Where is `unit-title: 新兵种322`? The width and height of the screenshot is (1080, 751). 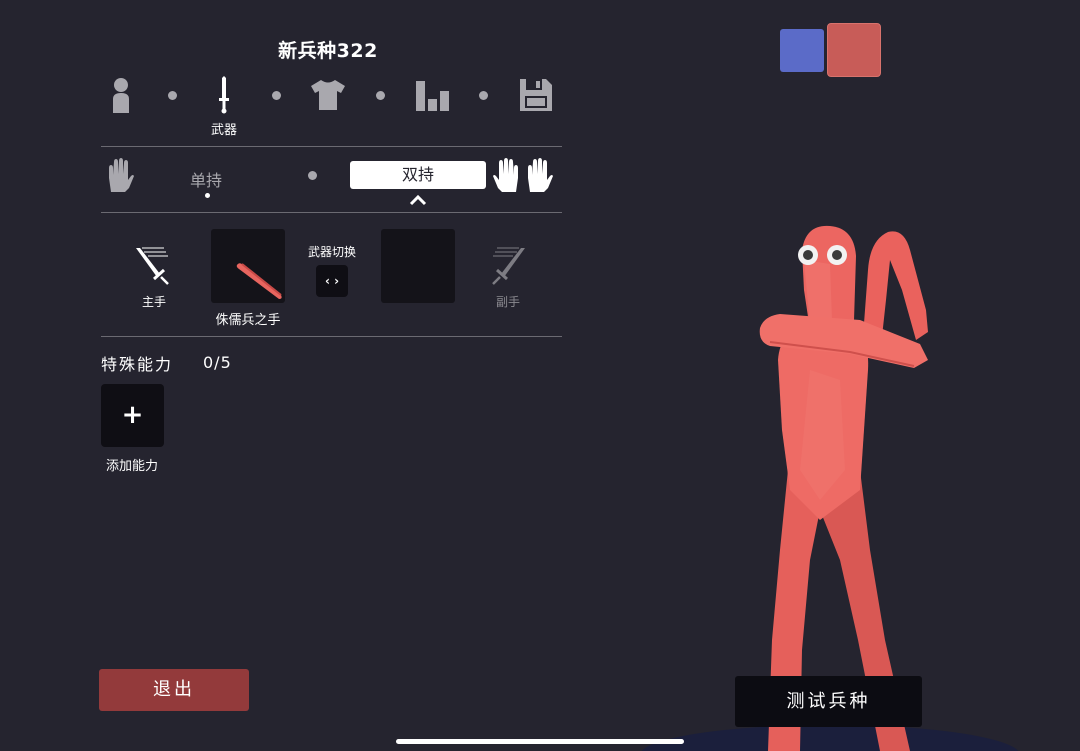 unit-title: 新兵种322 is located at coordinates (328, 51).